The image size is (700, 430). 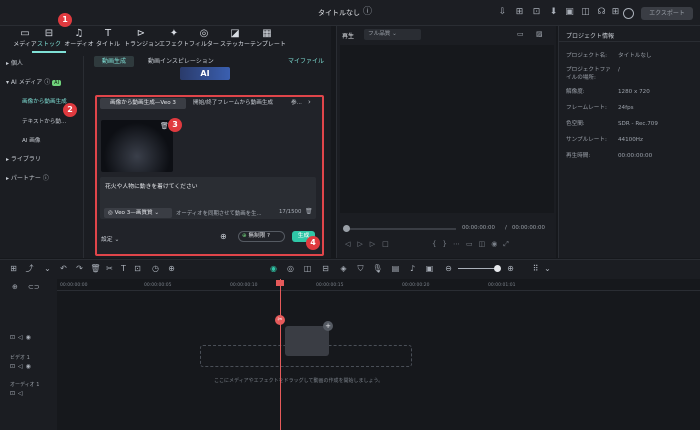 What do you see at coordinates (510, 268) in the screenshot?
I see `zoom-in-icon: ⊕` at bounding box center [510, 268].